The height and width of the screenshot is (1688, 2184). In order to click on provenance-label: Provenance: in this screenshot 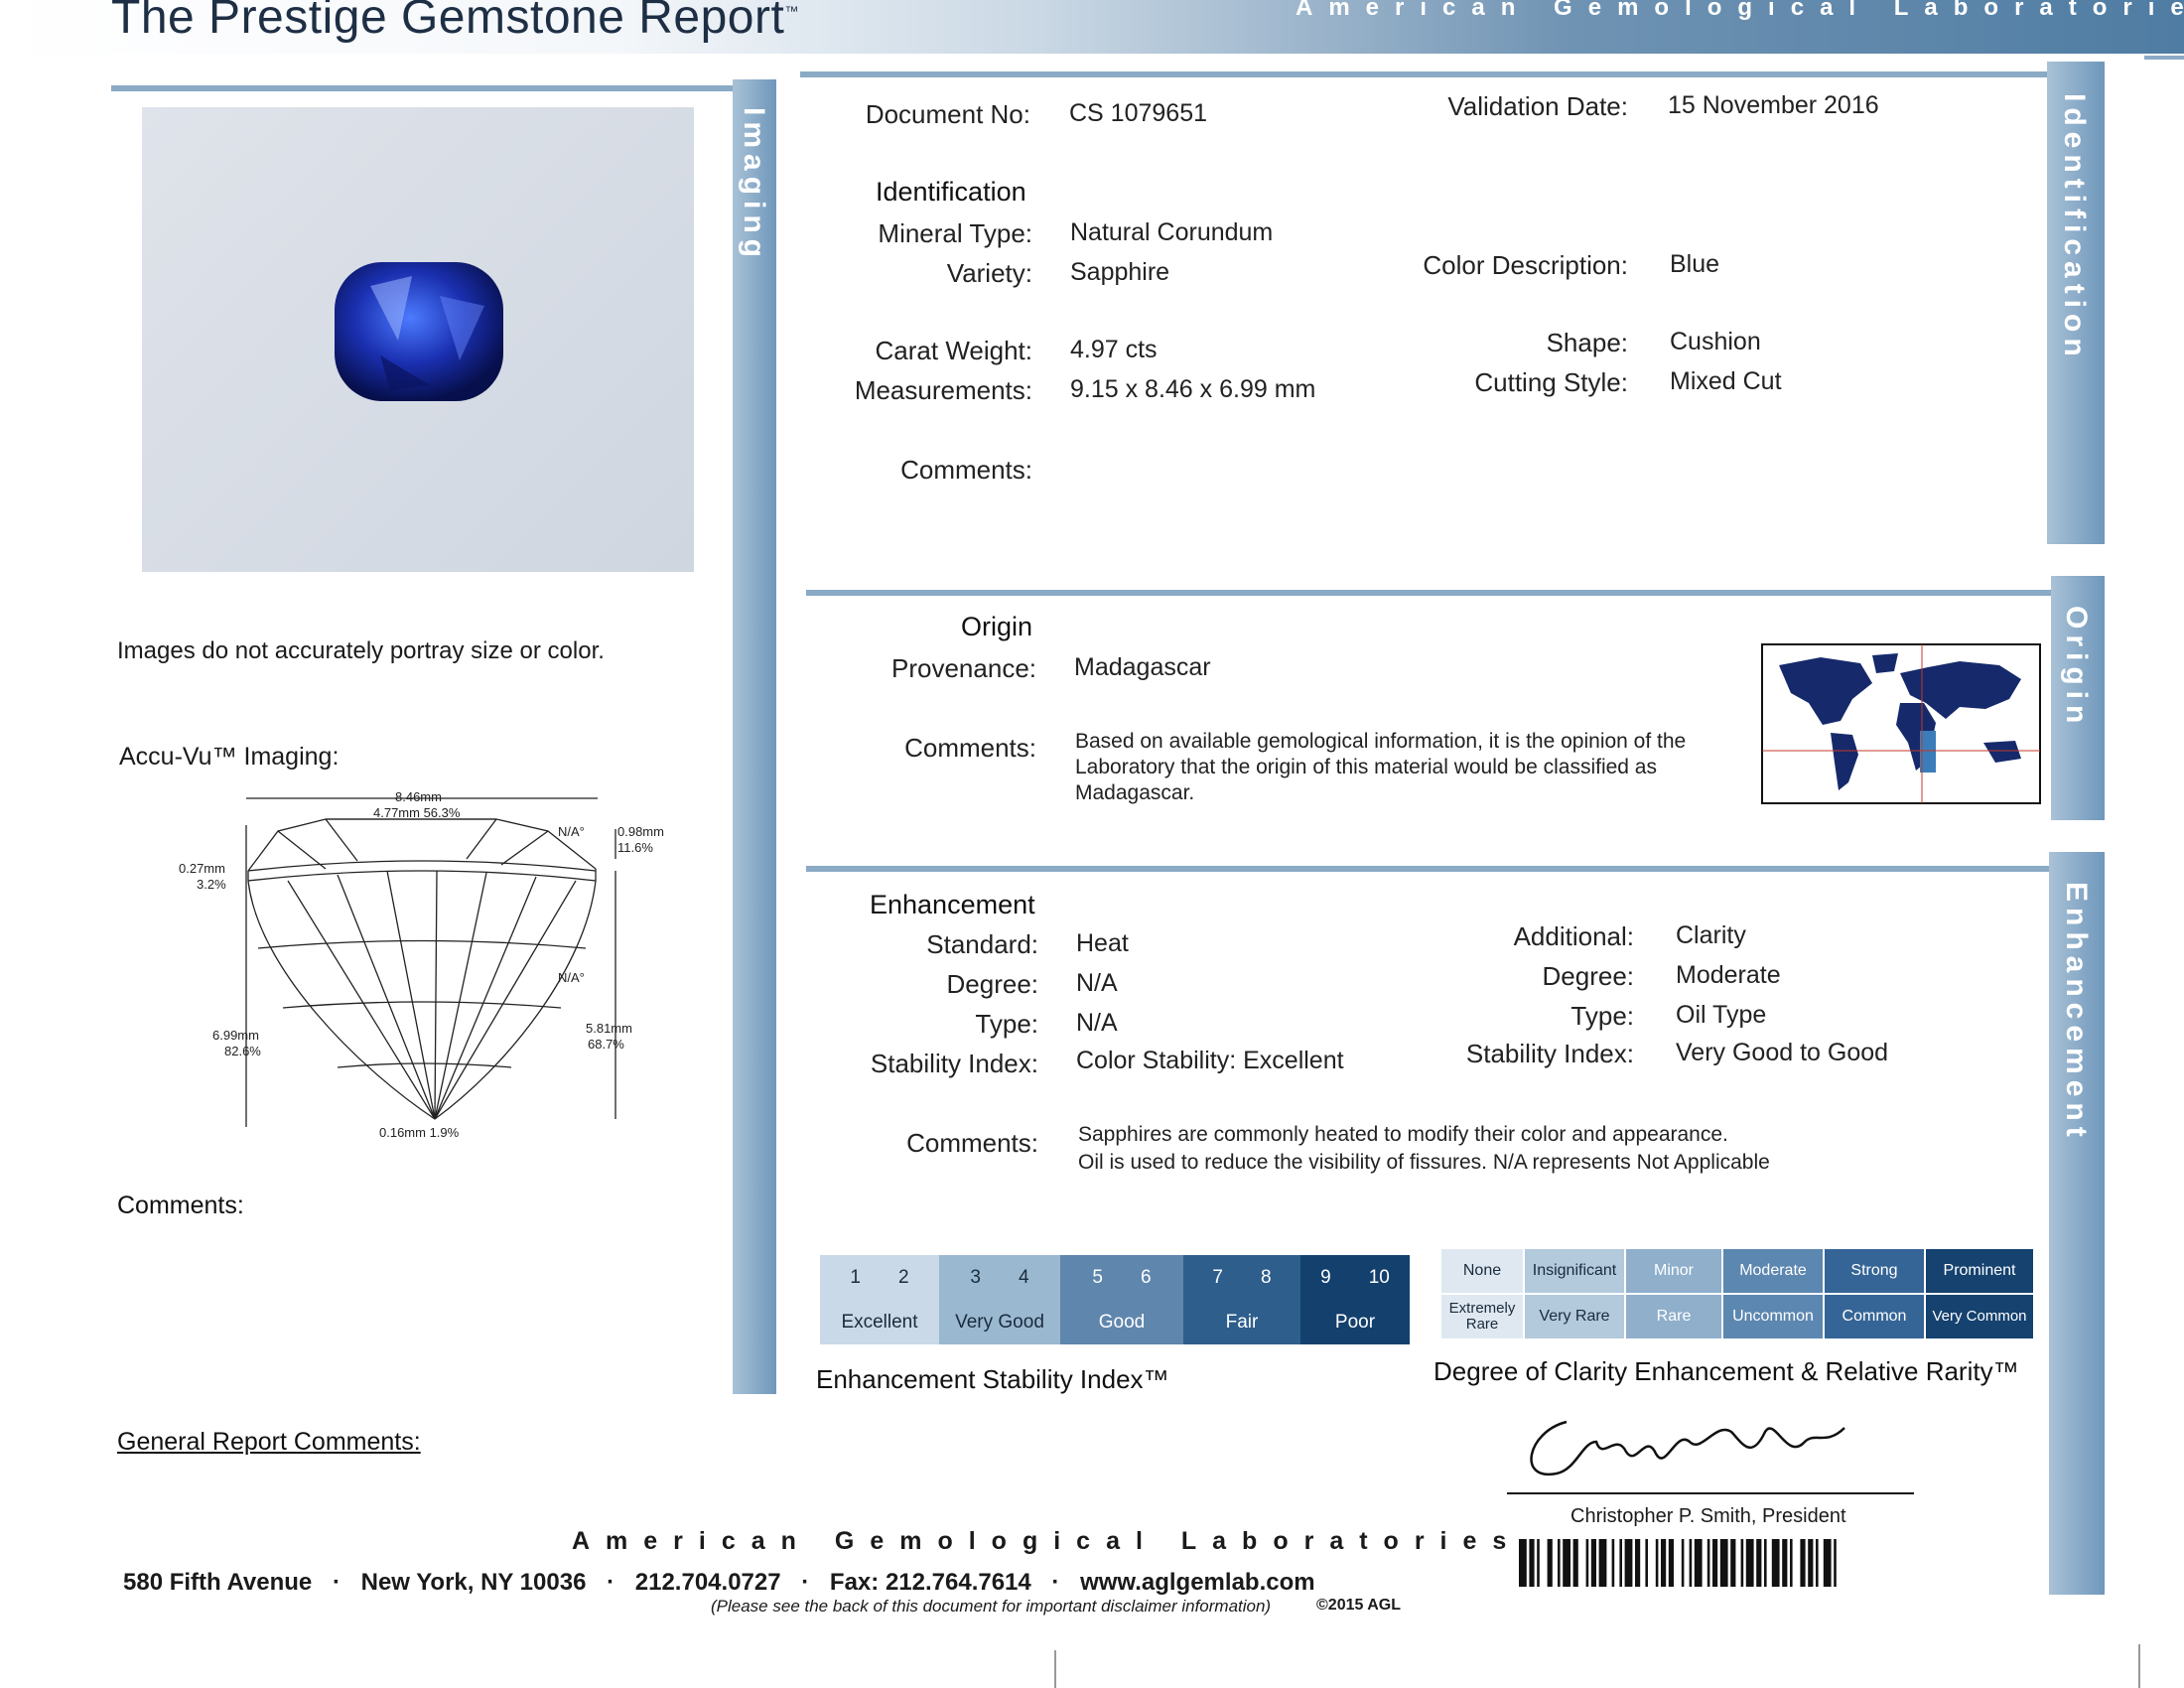, I will do `click(963, 668)`.